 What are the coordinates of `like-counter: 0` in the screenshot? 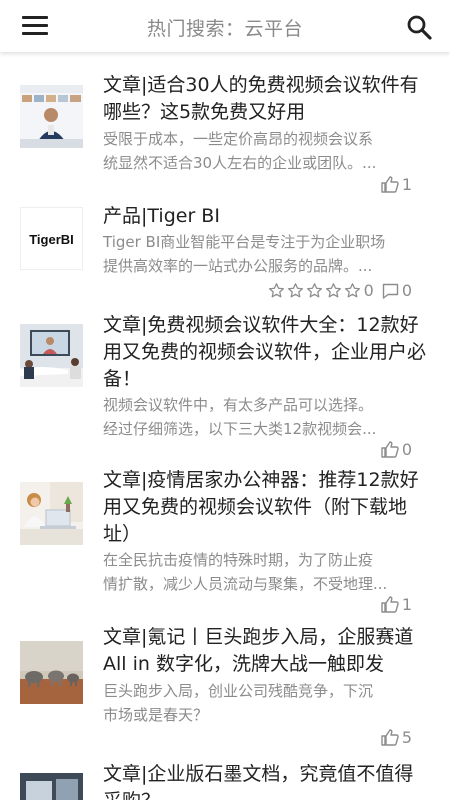 It's located at (396, 449).